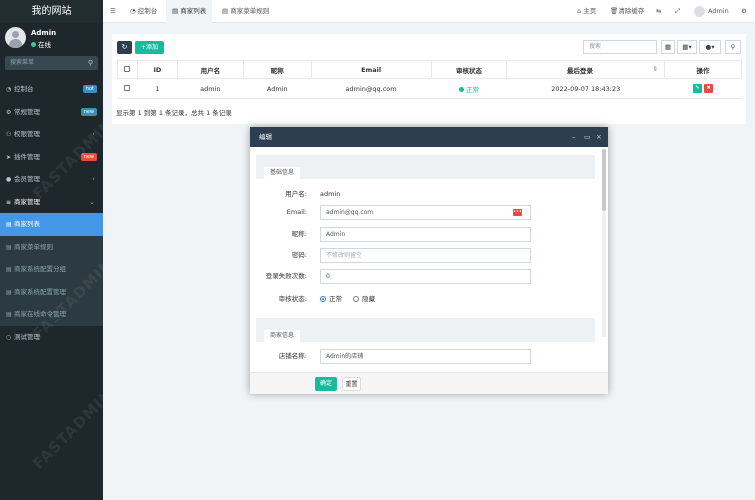 The image size is (755, 500). I want to click on section-merchant-info: 商家信息, so click(425, 330).